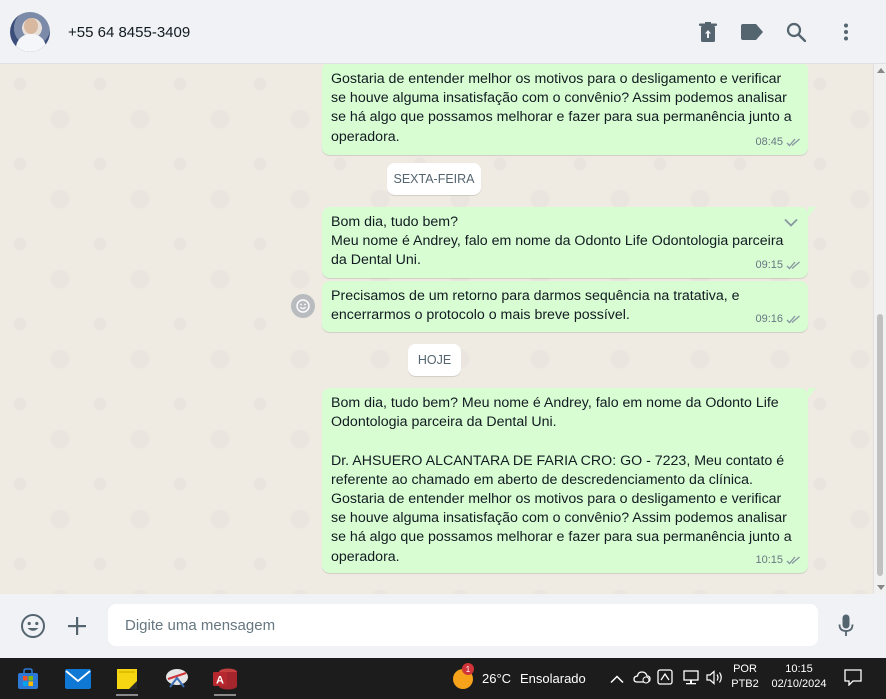  I want to click on language-code: POR, so click(745, 669).